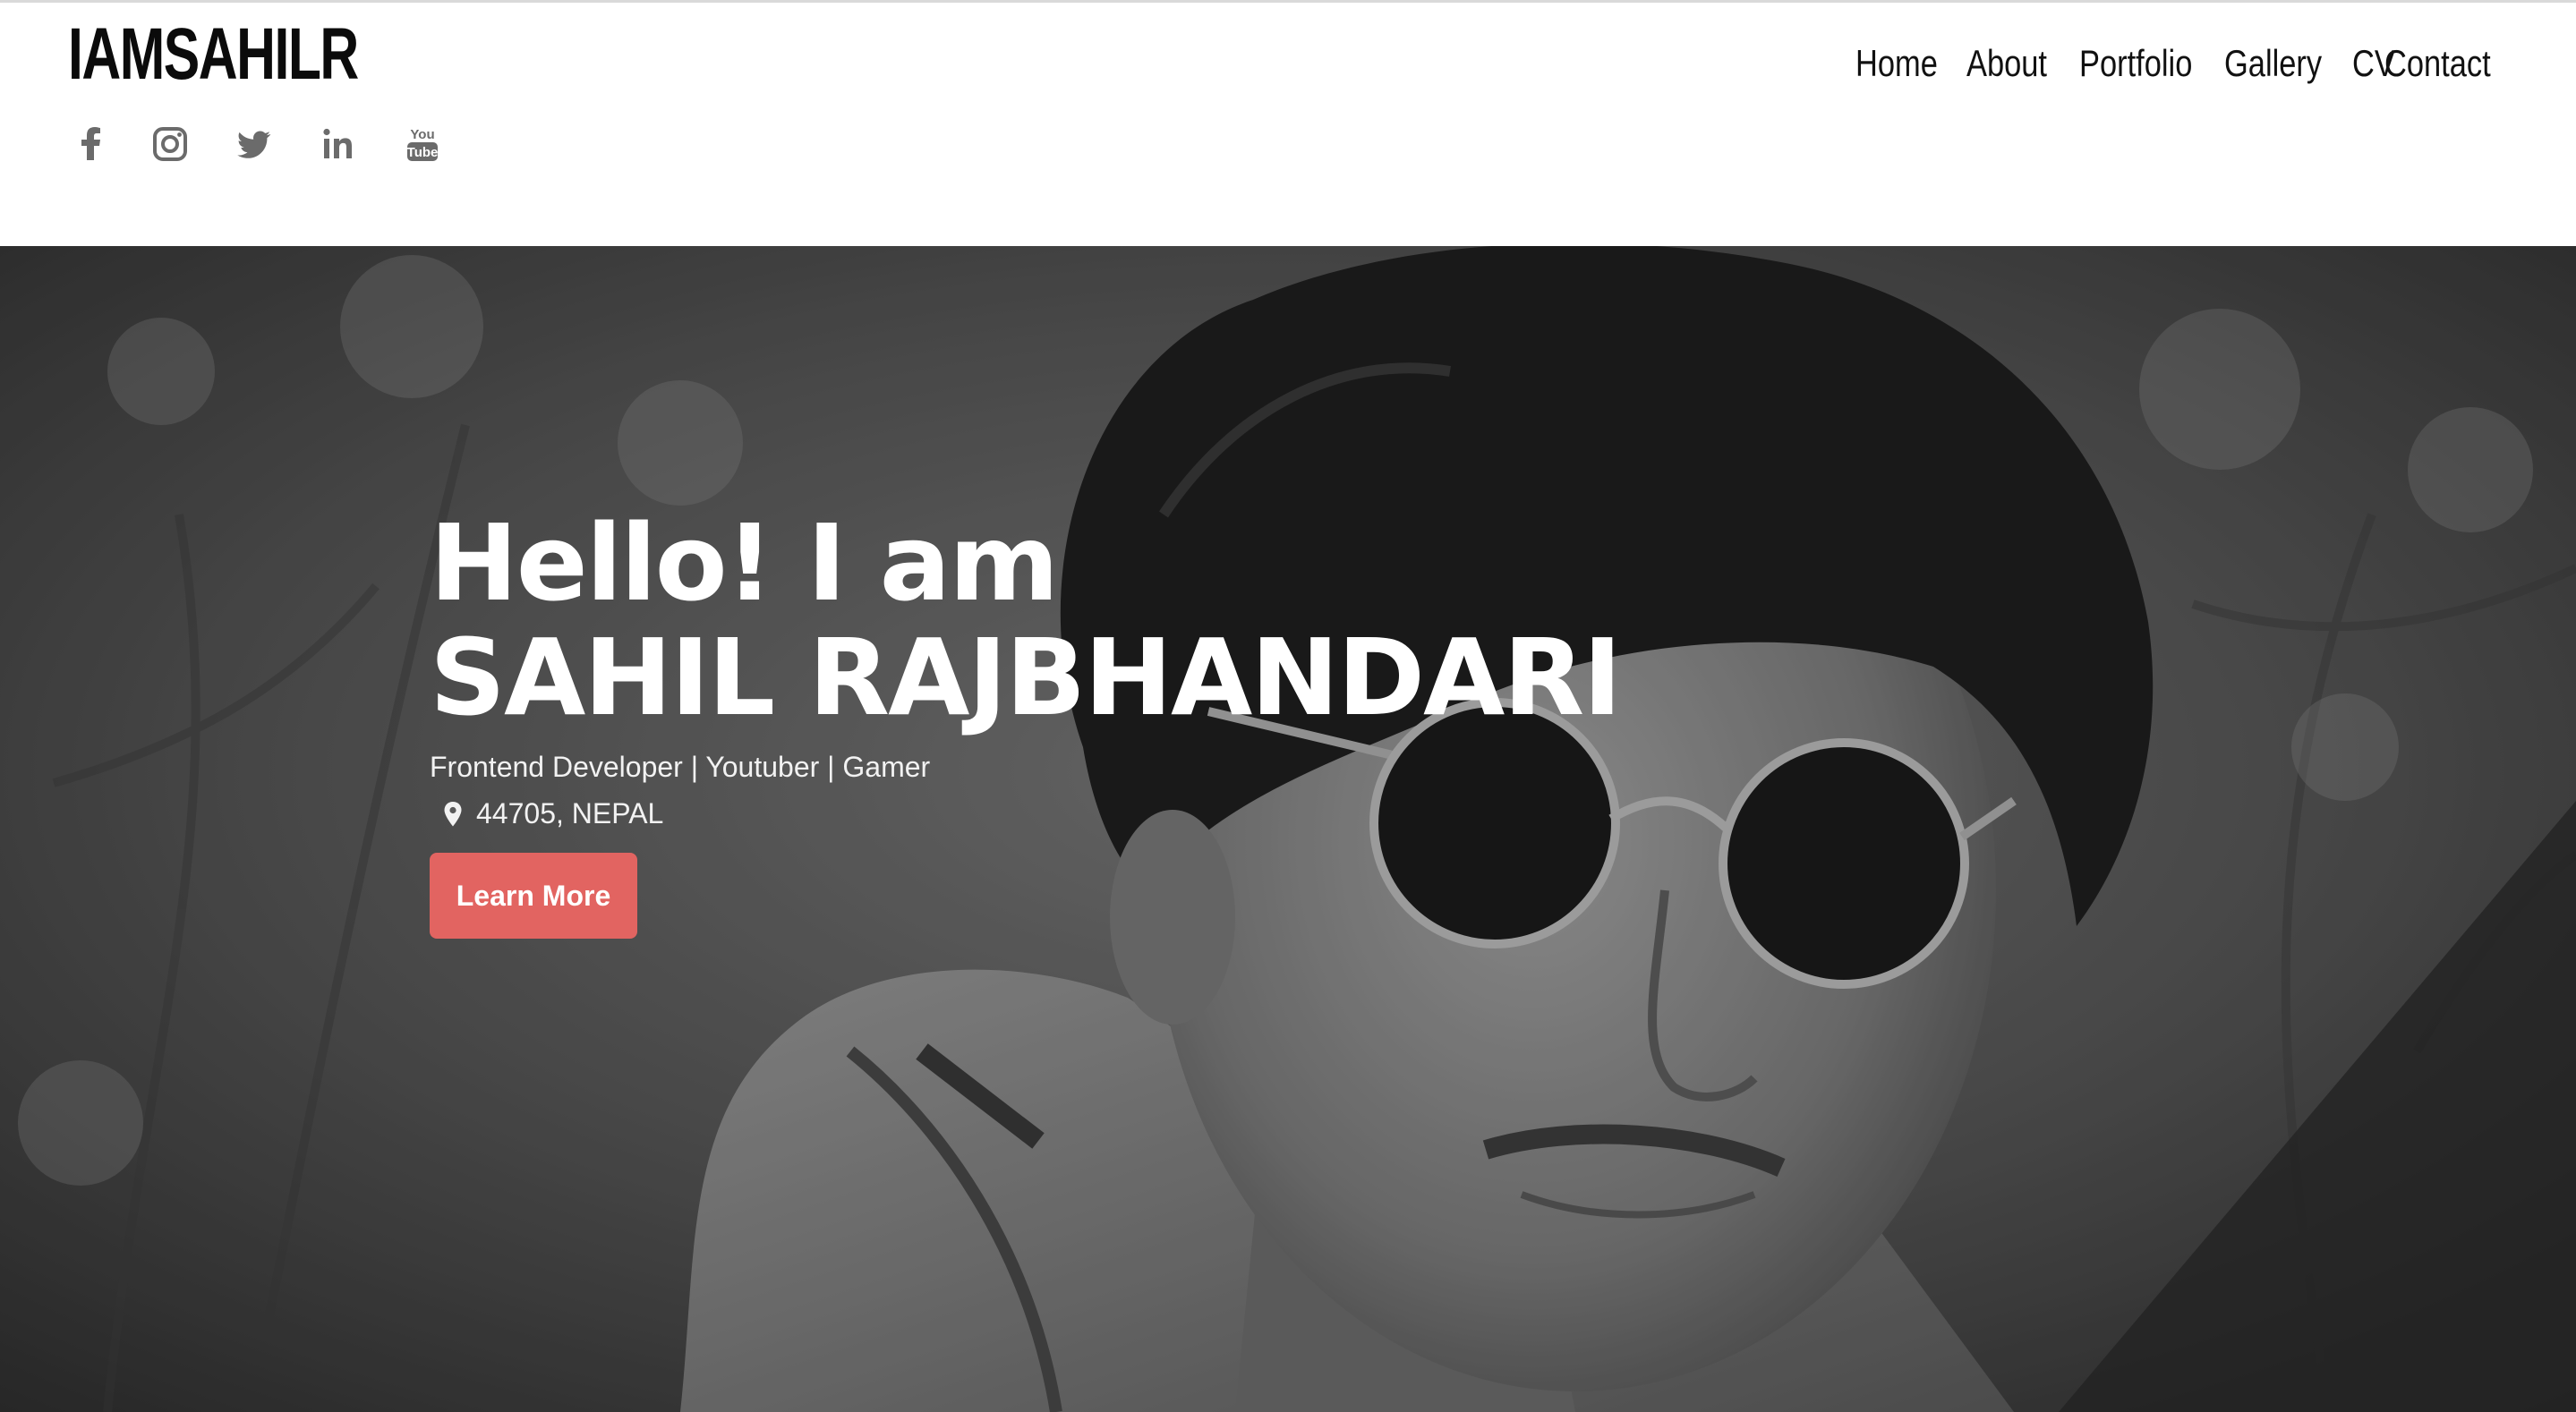 This screenshot has width=2576, height=1412. I want to click on linkedin-link, so click(338, 144).